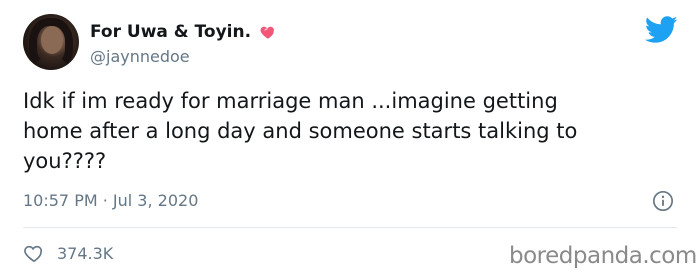  What do you see at coordinates (603, 256) in the screenshot?
I see `watermark: boredpanda.com` at bounding box center [603, 256].